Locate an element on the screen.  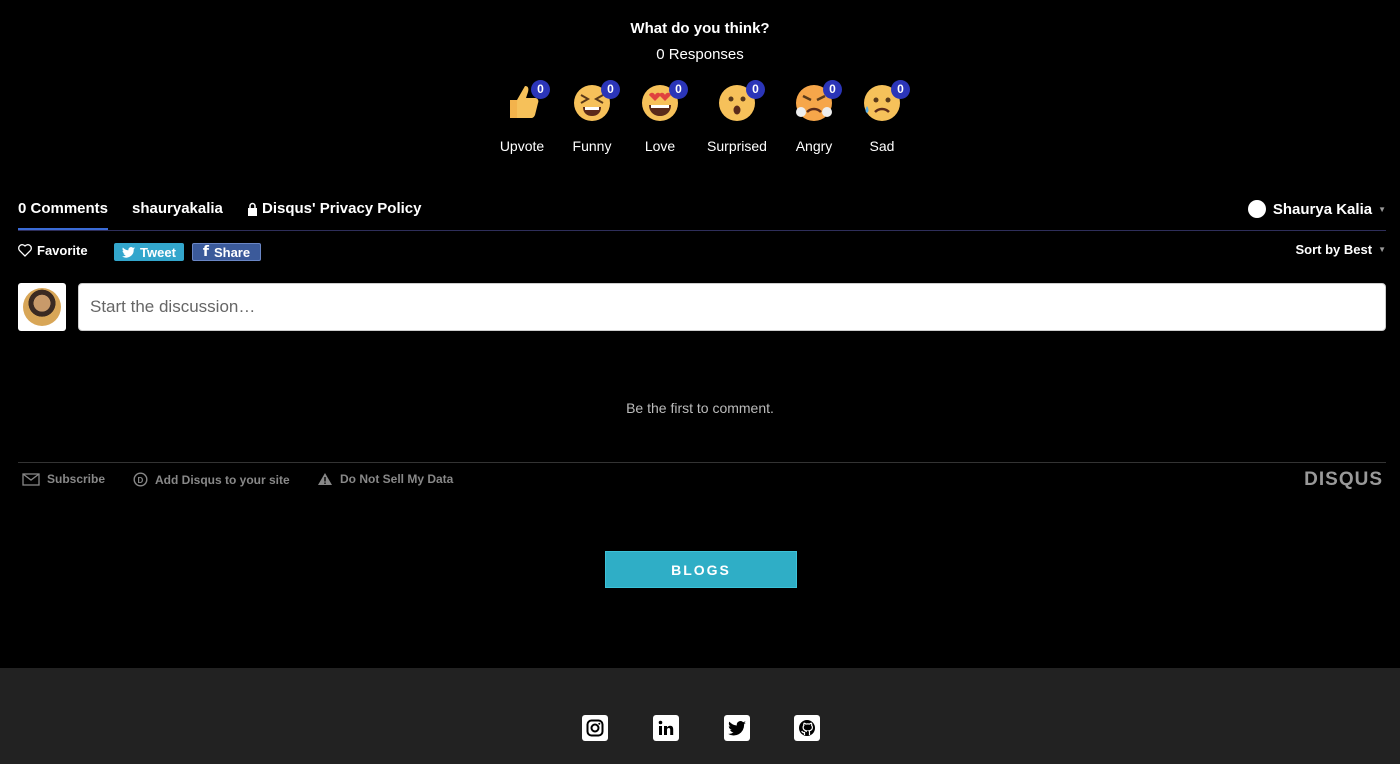
tab-comments-label: 0 Comments is located at coordinates (63, 208).